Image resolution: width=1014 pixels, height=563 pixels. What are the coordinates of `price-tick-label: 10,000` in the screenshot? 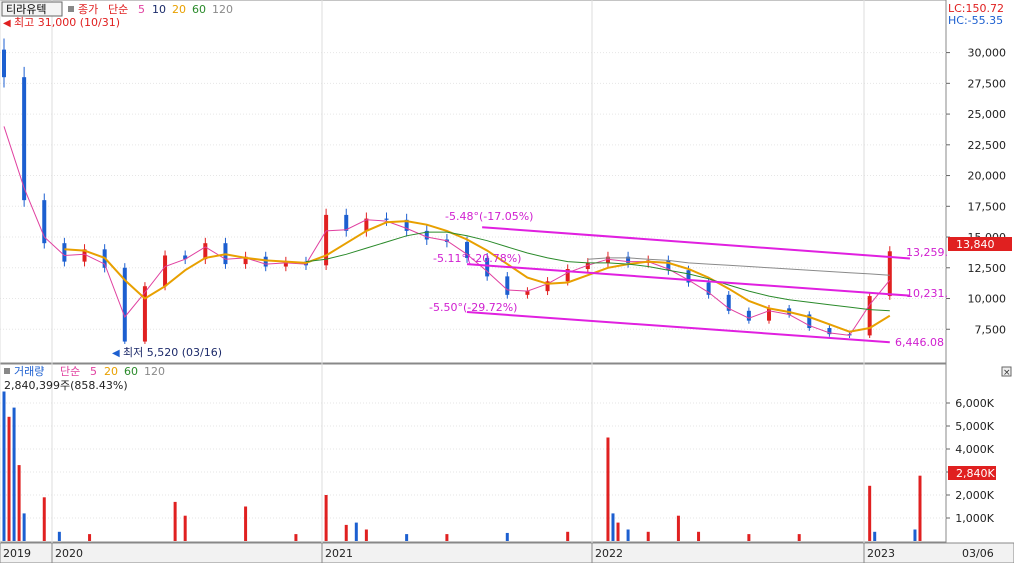 It's located at (987, 299).